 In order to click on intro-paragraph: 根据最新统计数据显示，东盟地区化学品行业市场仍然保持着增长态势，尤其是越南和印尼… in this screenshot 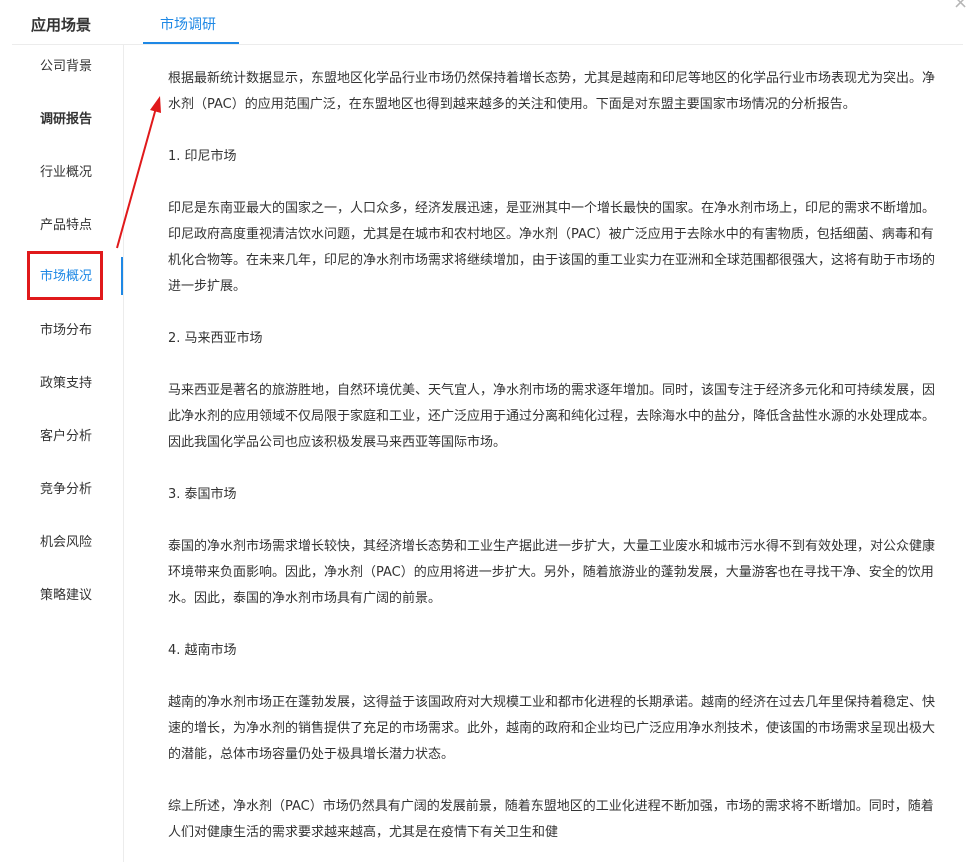, I will do `click(552, 91)`.